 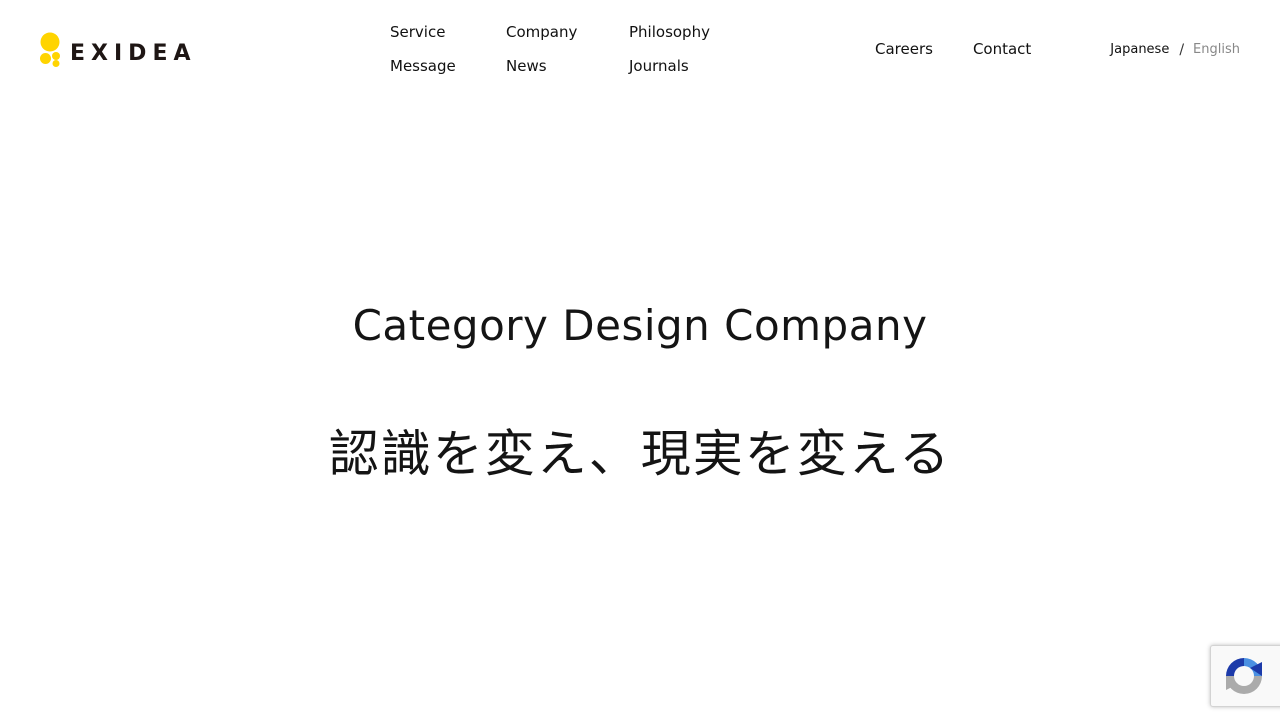 I want to click on nav-service: Service, so click(x=448, y=37).